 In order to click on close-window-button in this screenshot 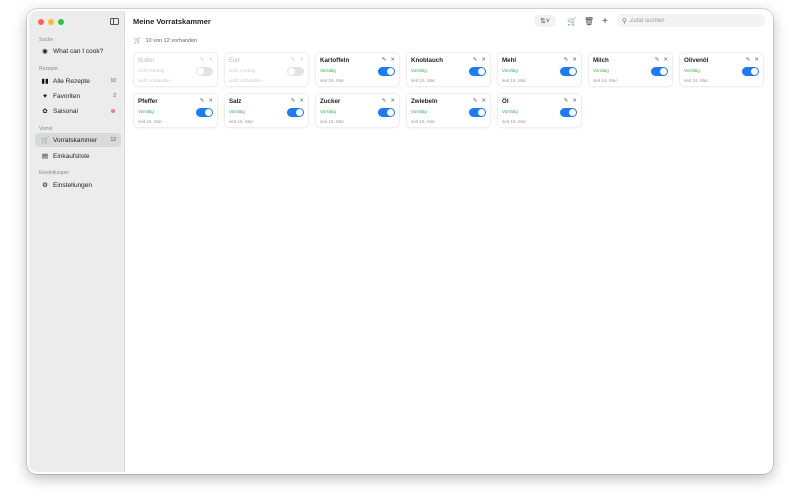, I will do `click(41, 22)`.